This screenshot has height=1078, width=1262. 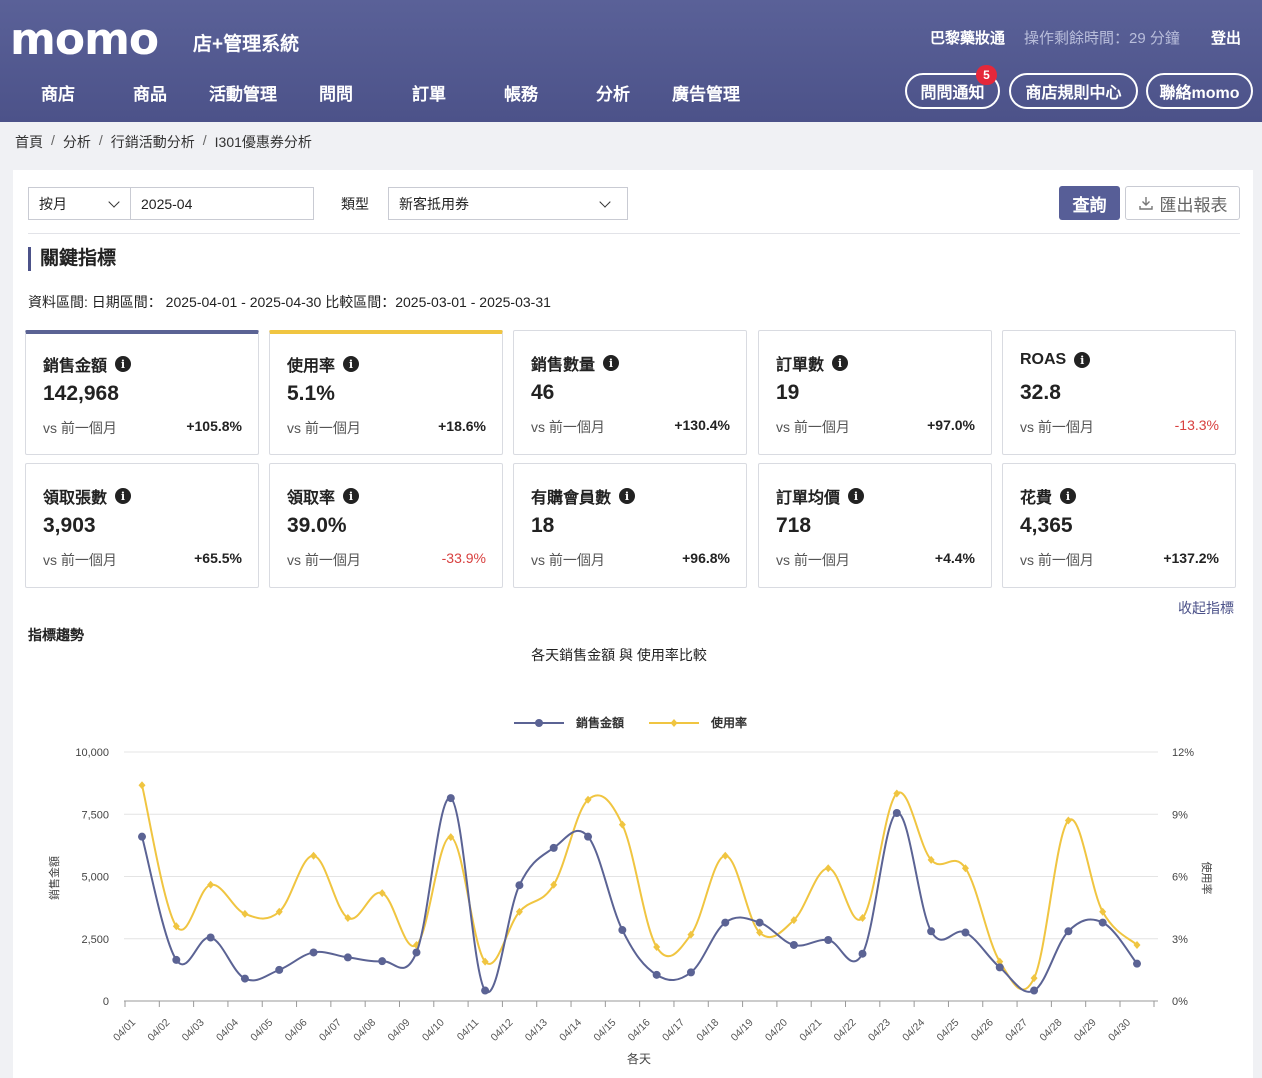 What do you see at coordinates (95, 815) in the screenshot?
I see `y-tick-left: 7,500` at bounding box center [95, 815].